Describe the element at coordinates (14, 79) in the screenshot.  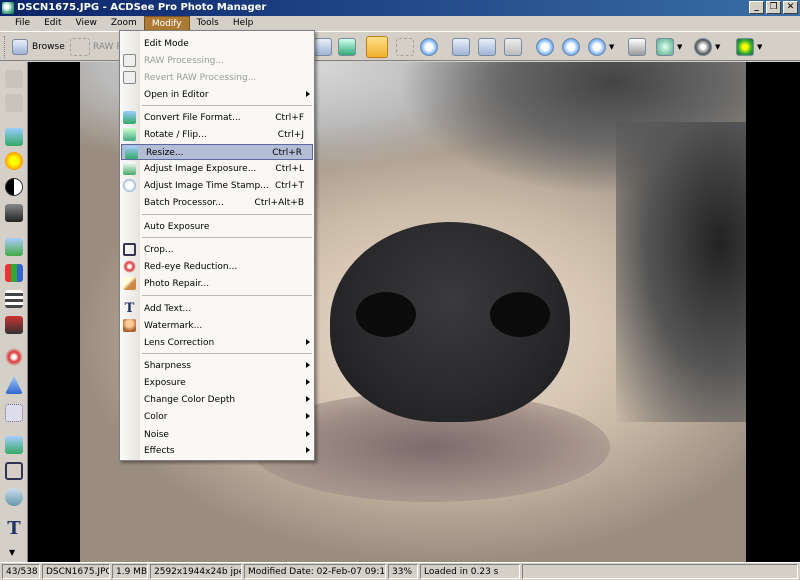
I see `undo-icon` at that location.